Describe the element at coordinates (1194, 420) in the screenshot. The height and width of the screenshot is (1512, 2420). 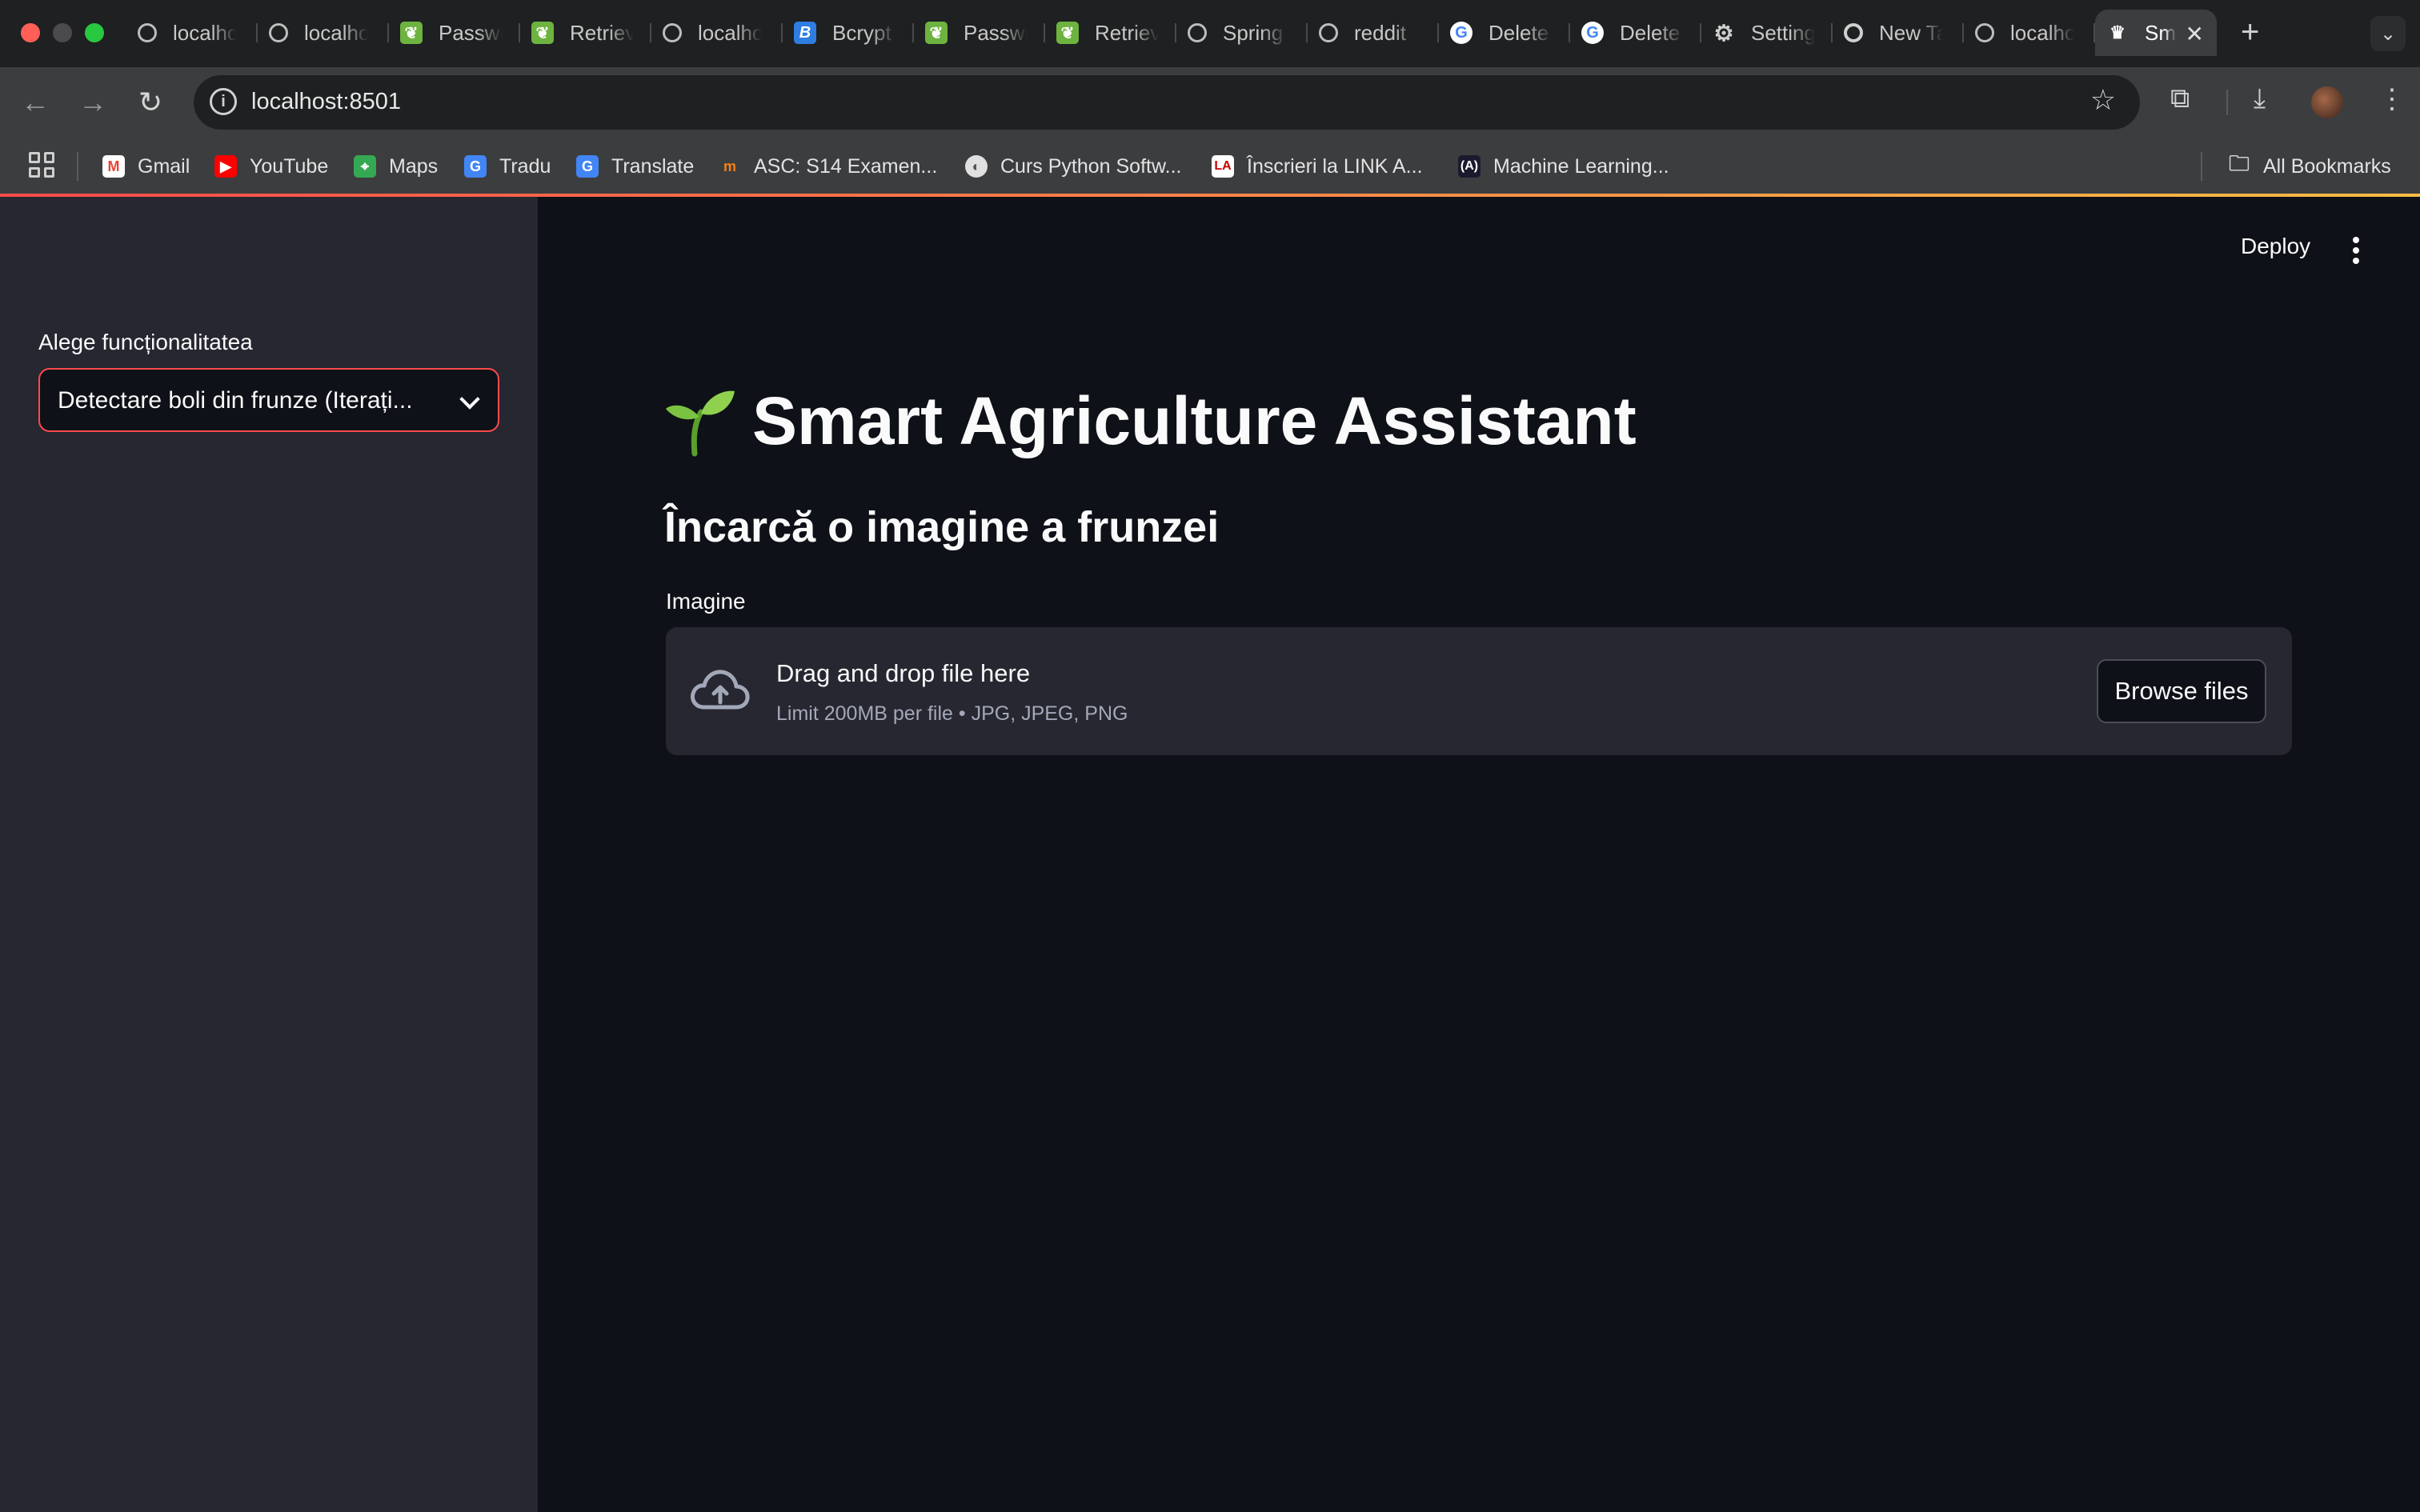
I see `title-text: Smart Agriculture Assistant` at that location.